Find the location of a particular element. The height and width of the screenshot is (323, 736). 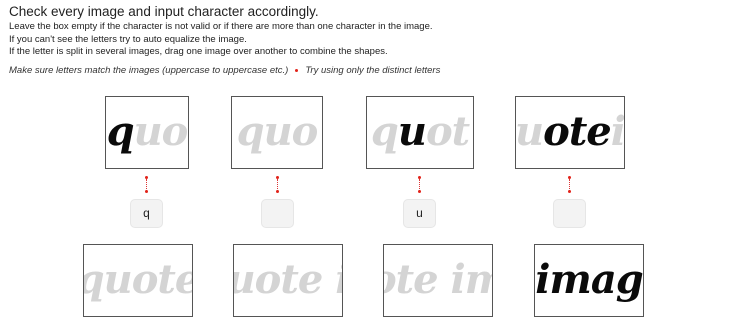

segment-image-3: quot is located at coordinates (420, 132).